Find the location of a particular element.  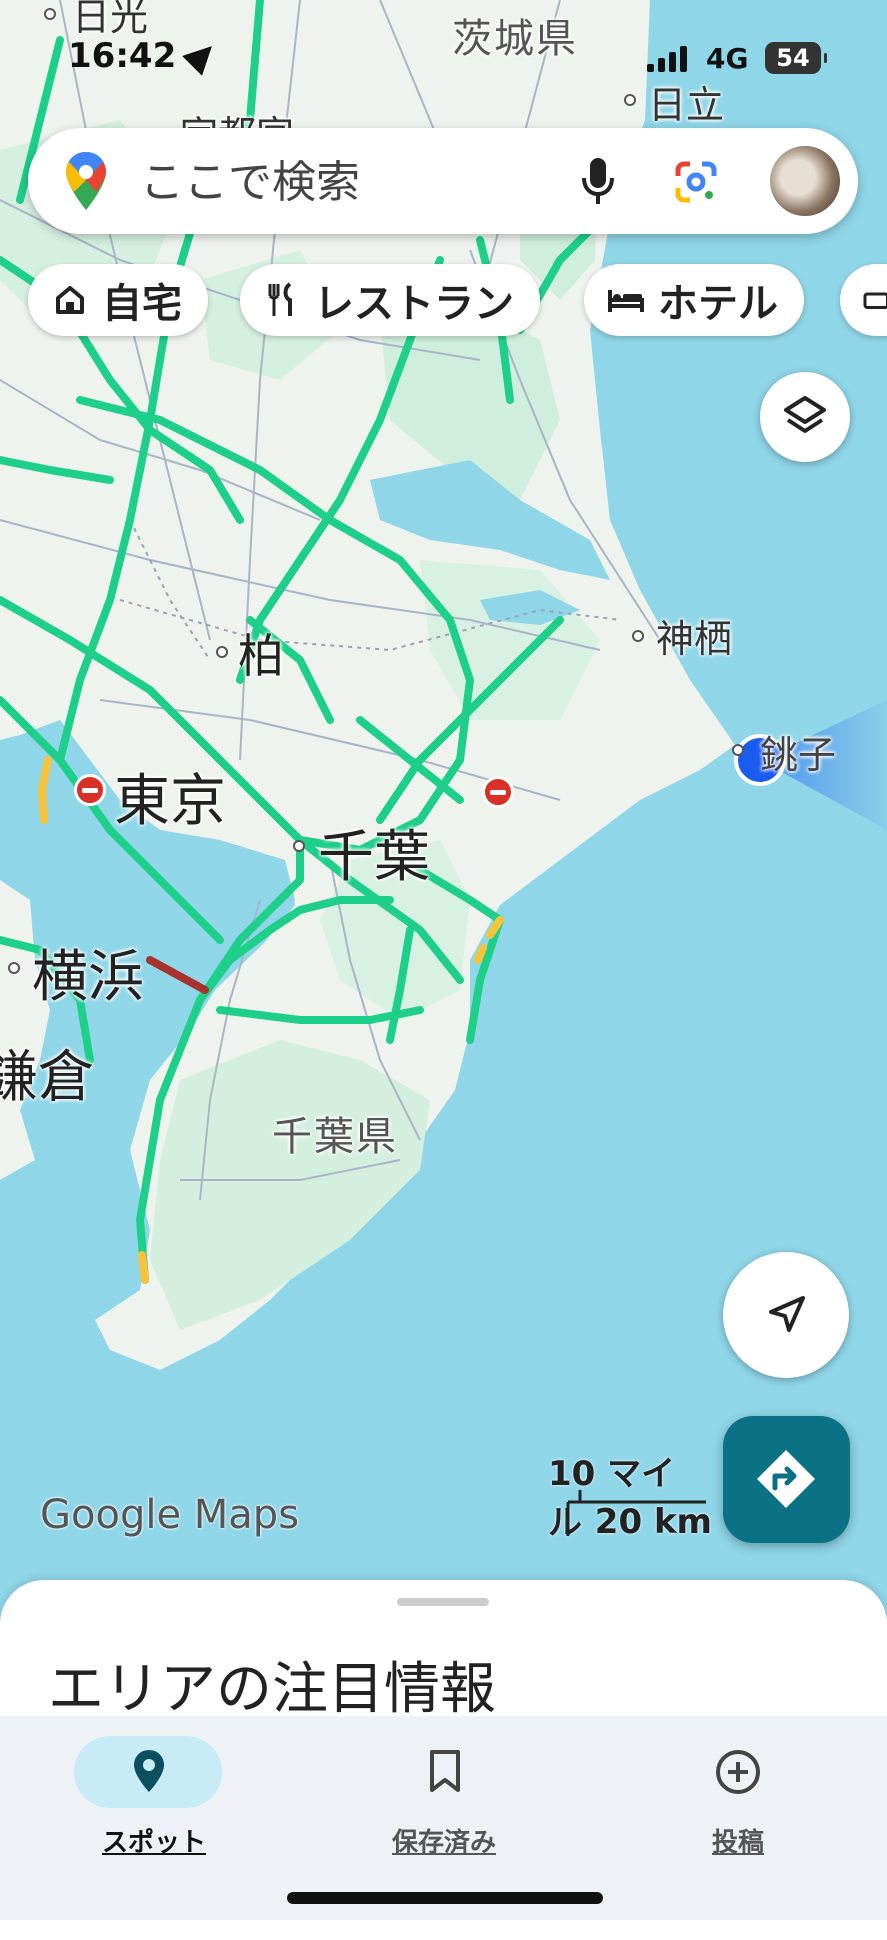

search-bar is located at coordinates (443, 181).